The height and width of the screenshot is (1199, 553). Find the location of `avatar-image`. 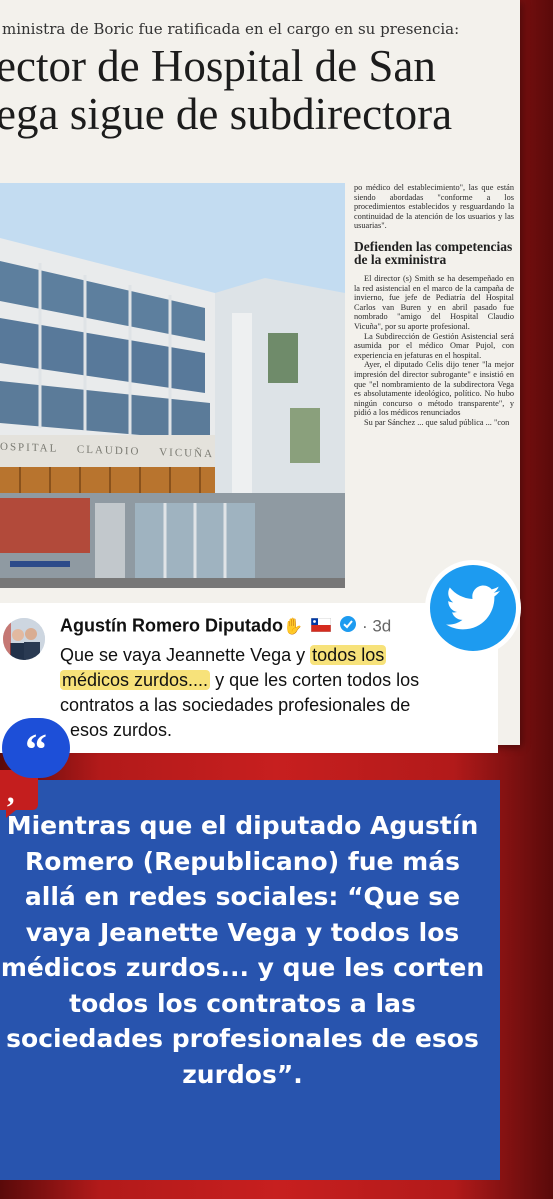

avatar-image is located at coordinates (24, 639).